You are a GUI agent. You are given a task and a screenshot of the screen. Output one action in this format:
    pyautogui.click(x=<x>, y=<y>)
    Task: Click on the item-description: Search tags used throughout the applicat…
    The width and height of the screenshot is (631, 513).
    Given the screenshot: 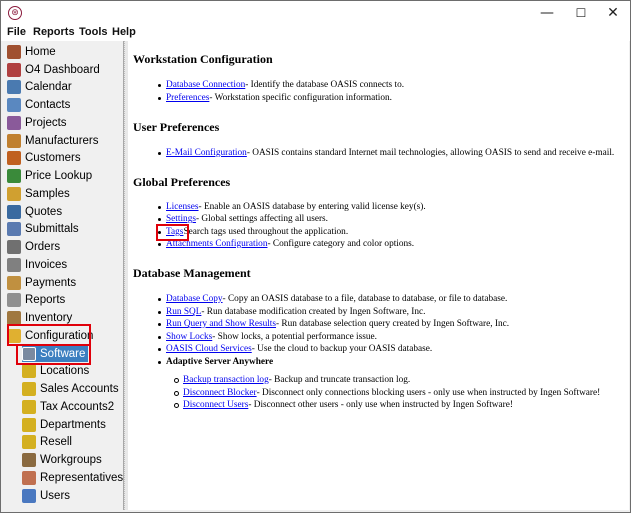 What is the action you would take?
    pyautogui.click(x=266, y=232)
    